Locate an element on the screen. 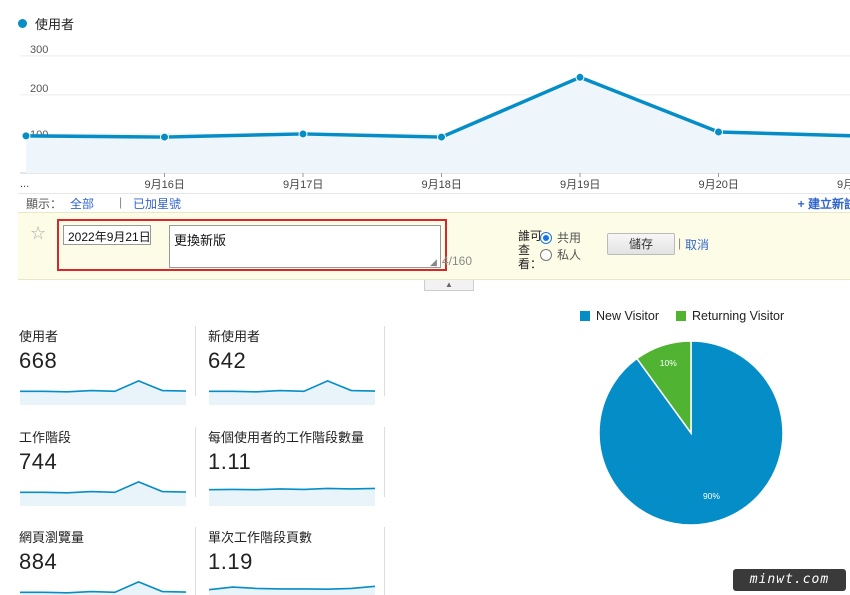  x-tick-label: 9月 is located at coordinates (843, 185).